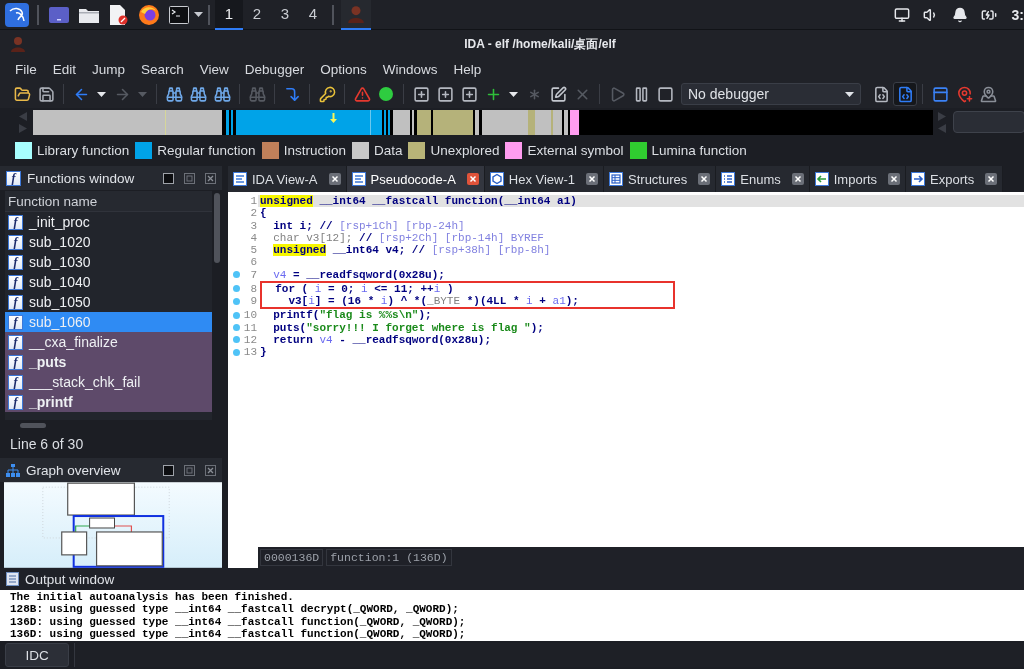 This screenshot has height=669, width=1024. Describe the element at coordinates (274, 69) in the screenshot. I see `menu-item: Debugger` at that location.